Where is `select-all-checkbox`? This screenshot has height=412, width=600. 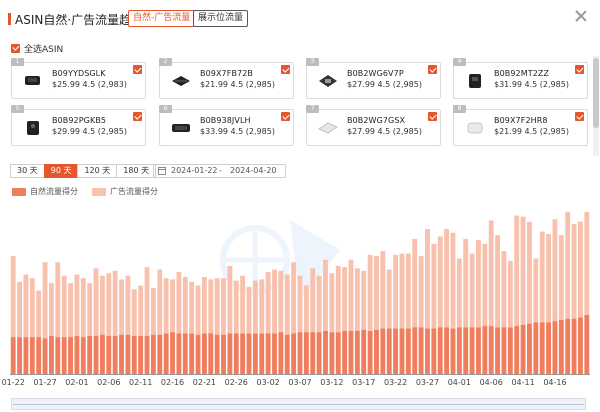 select-all-checkbox is located at coordinates (15, 48).